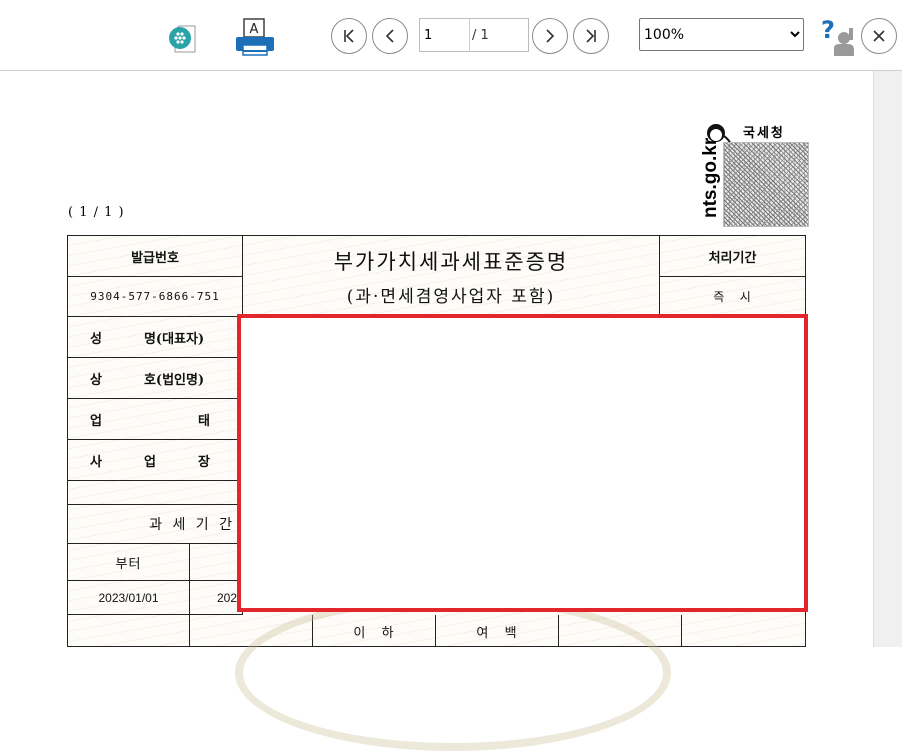 The height and width of the screenshot is (751, 902). I want to click on processing-label: 처리기간, so click(732, 258).